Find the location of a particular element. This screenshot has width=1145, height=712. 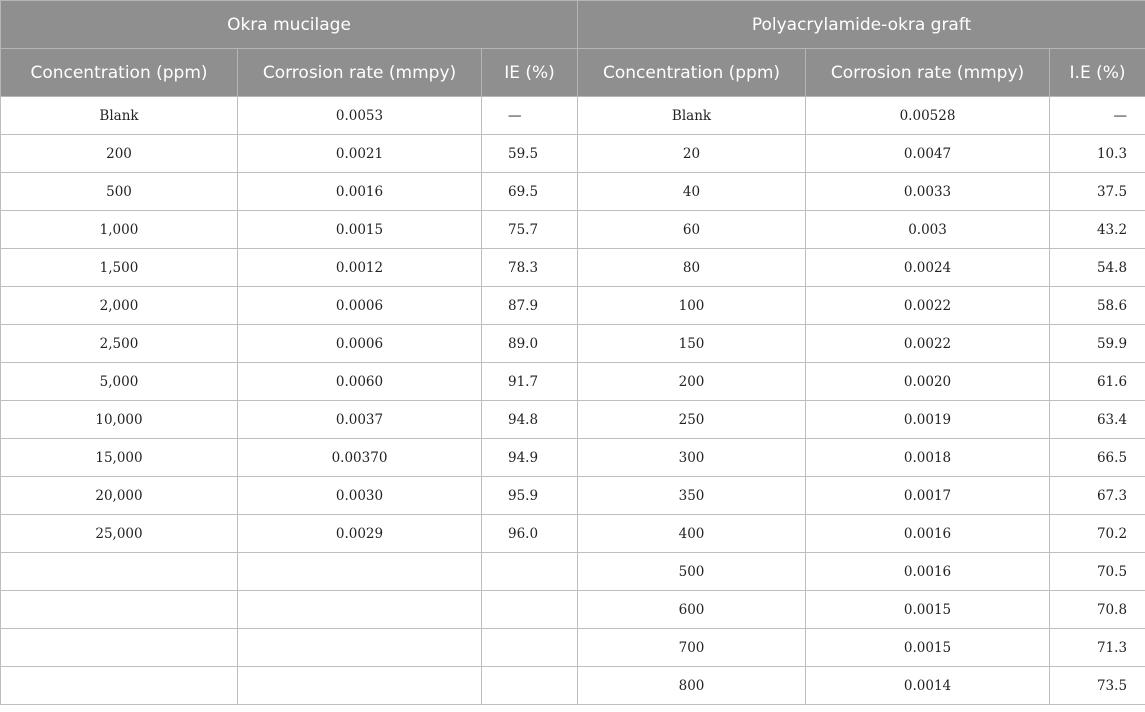

cell-concentration-graft: 300 is located at coordinates (692, 457).